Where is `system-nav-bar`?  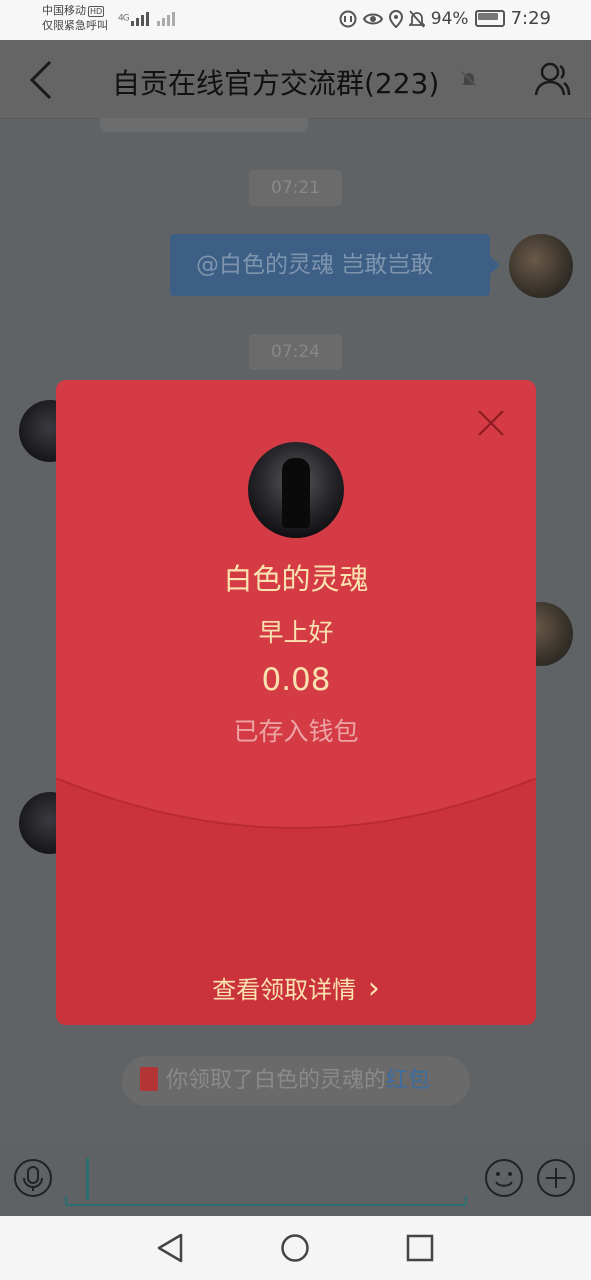 system-nav-bar is located at coordinates (295, 1248).